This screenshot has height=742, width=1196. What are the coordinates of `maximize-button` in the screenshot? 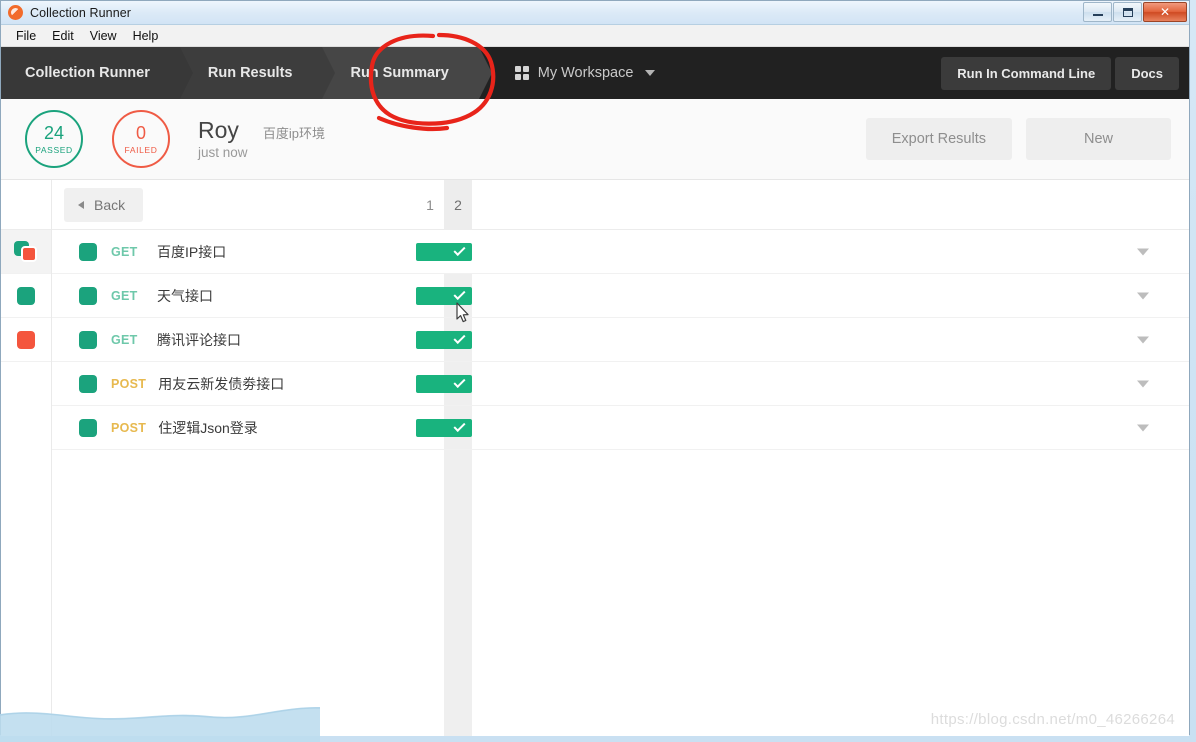 It's located at (1127, 12).